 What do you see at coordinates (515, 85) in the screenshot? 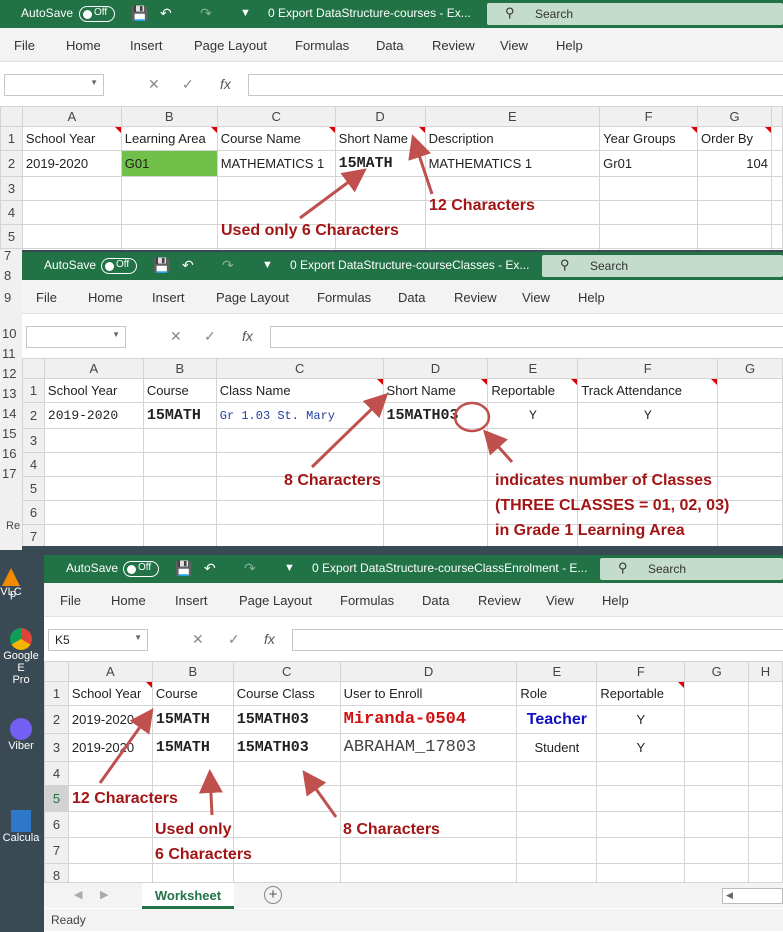
I see `formula-input` at bounding box center [515, 85].